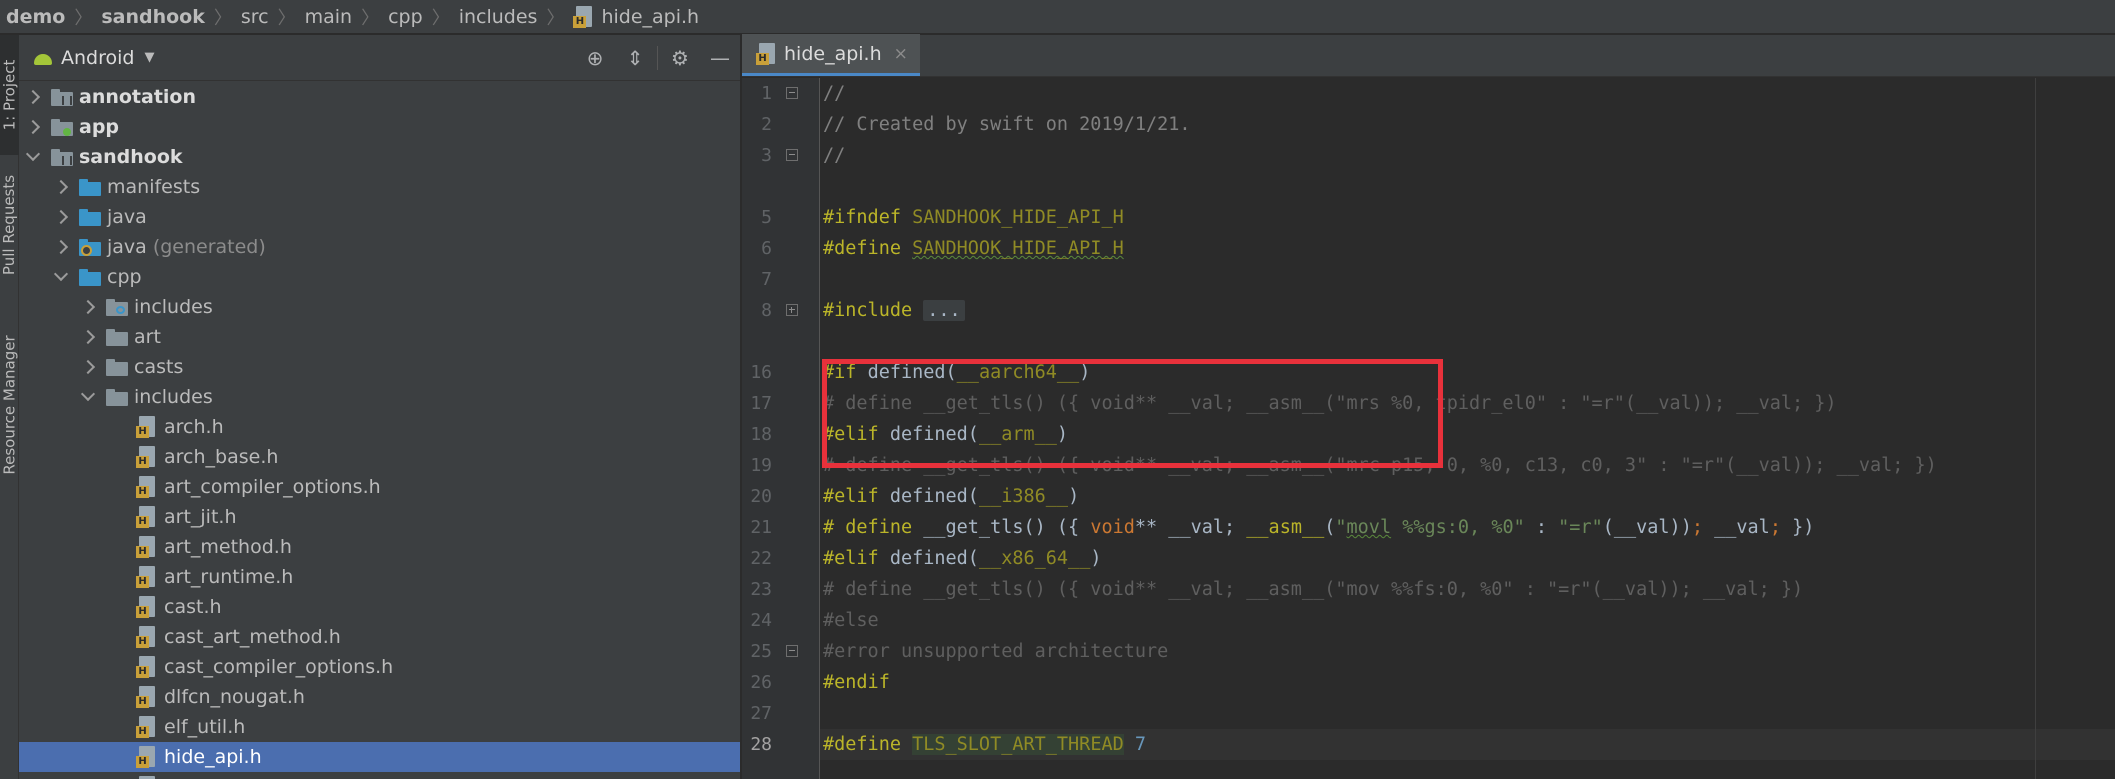  I want to click on tree-node-annotation: annotation, so click(379, 97).